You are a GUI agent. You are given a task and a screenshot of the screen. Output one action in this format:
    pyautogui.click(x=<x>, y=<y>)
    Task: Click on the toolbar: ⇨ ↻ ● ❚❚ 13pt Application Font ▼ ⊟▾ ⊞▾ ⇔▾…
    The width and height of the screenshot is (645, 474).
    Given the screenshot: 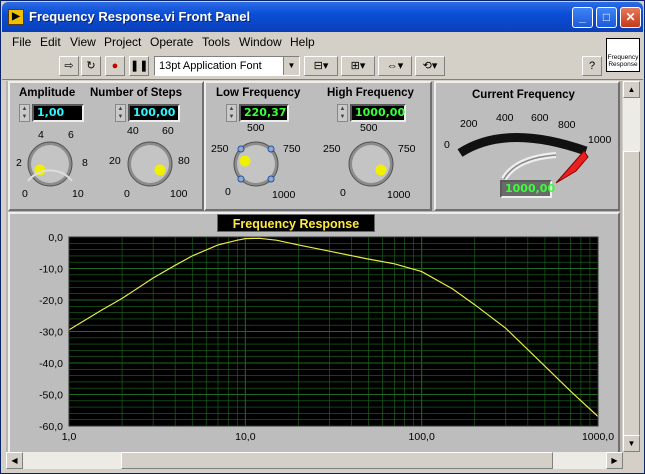 What is the action you would take?
    pyautogui.click(x=322, y=66)
    